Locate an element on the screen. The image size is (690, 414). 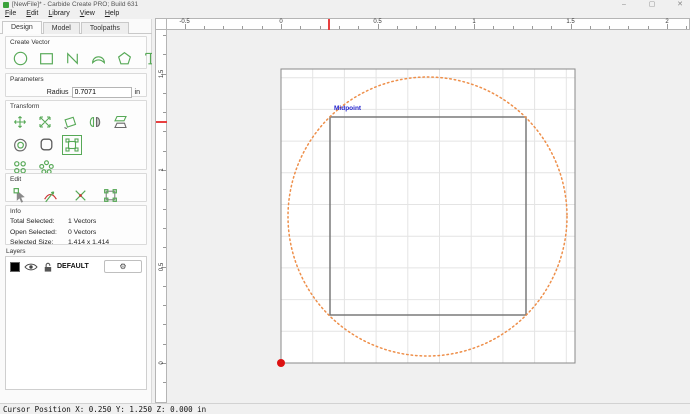
menu-library: Library is located at coordinates (58, 14).